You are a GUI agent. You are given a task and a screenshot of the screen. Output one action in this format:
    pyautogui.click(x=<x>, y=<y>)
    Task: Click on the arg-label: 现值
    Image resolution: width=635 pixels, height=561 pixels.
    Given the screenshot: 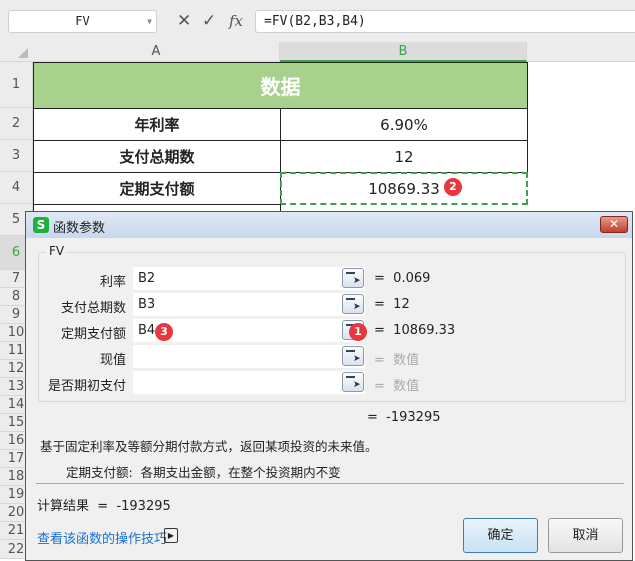 What is the action you would take?
    pyautogui.click(x=112, y=360)
    